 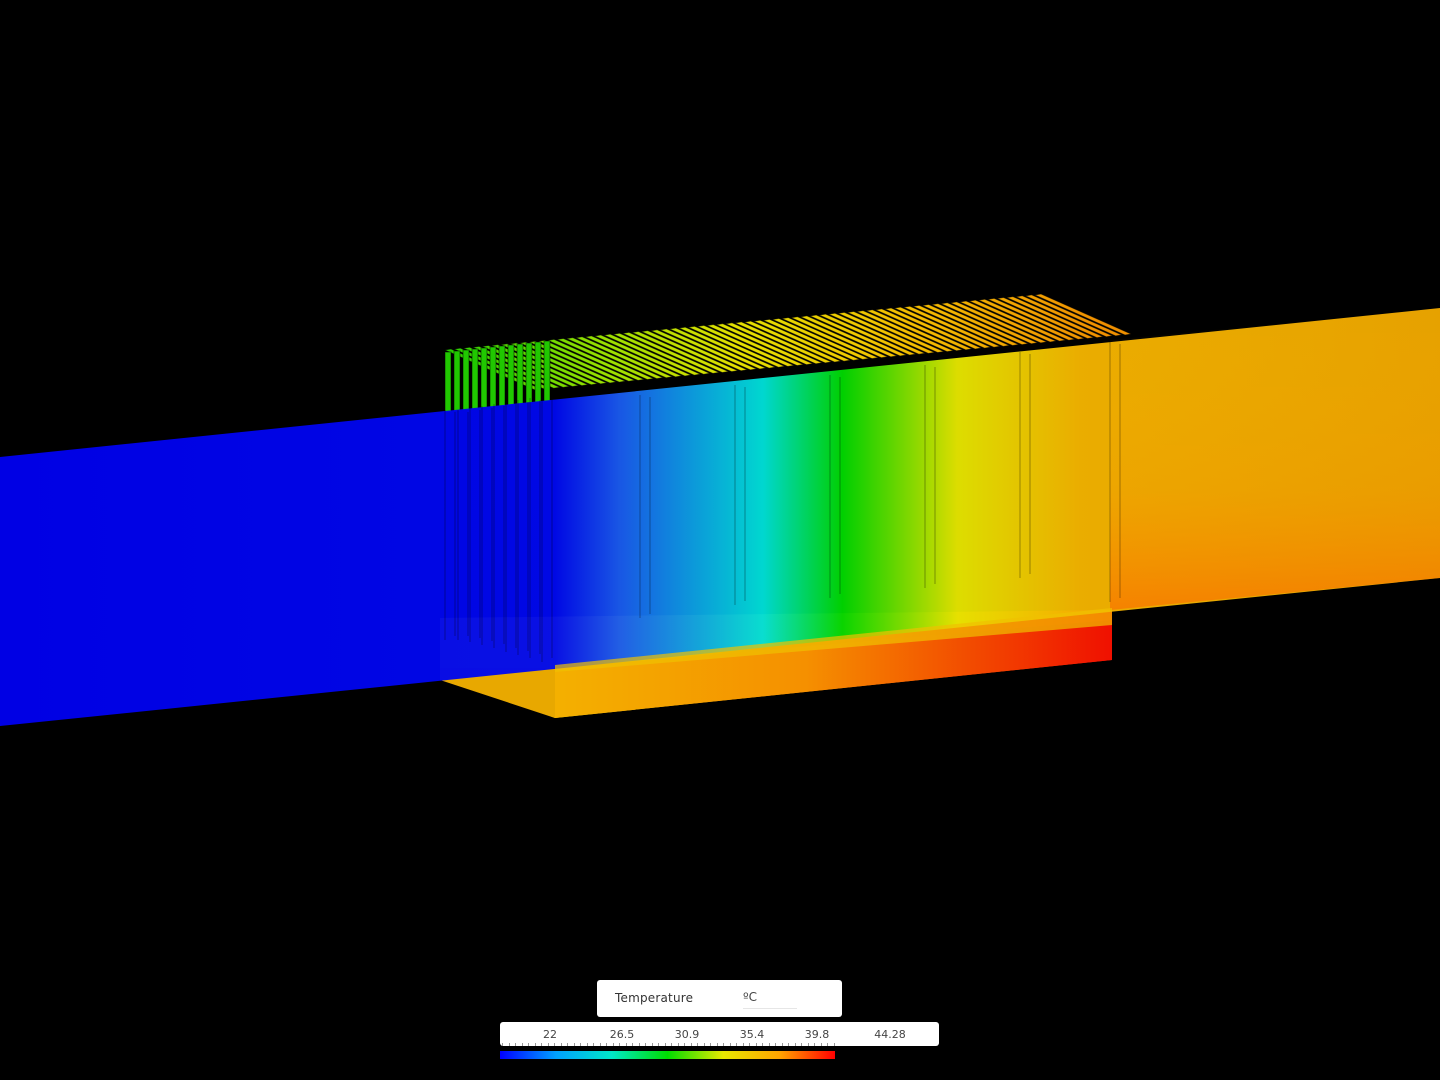 What do you see at coordinates (654, 998) in the screenshot?
I see `legend-quantity-label: Temperature` at bounding box center [654, 998].